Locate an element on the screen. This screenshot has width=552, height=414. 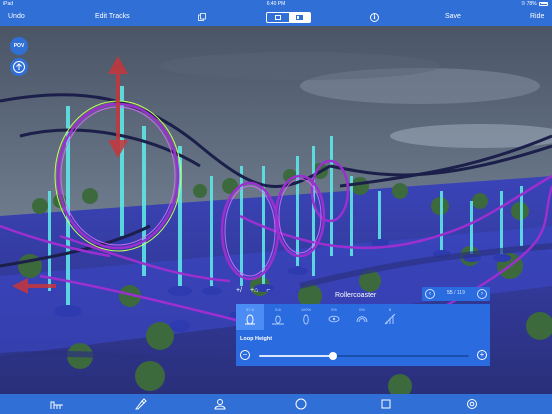
loop-height-slider is located at coordinates (364, 356).